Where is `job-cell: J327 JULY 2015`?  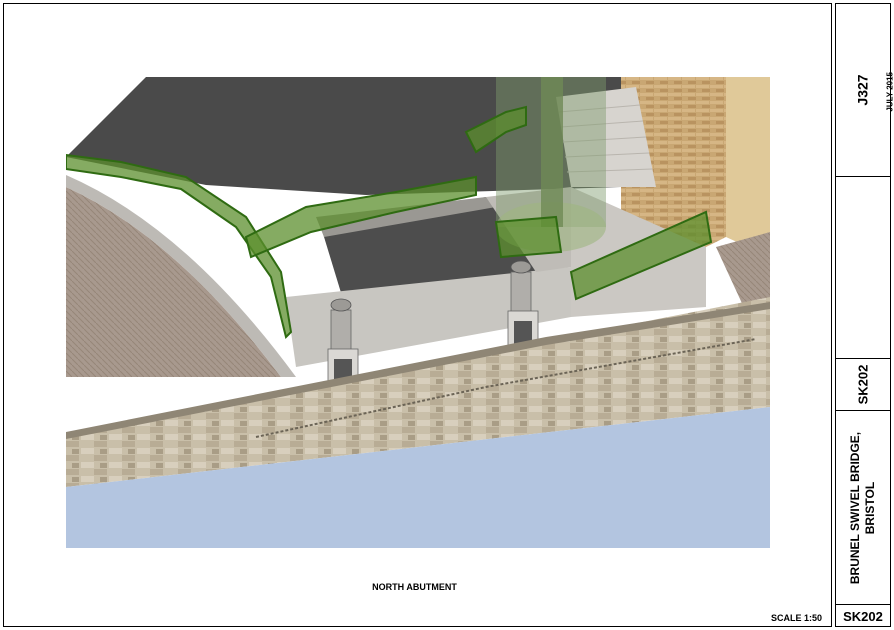
job-cell: J327 JULY 2015 is located at coordinates (865, 90).